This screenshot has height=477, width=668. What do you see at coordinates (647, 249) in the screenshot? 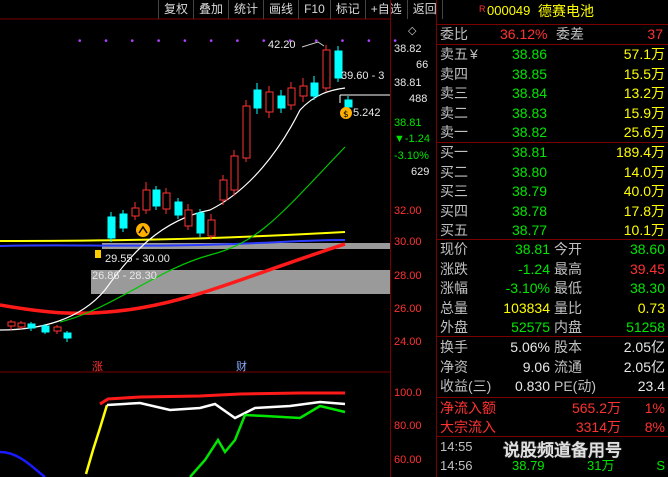
I see `quote-v2-0: 38.60` at bounding box center [647, 249].